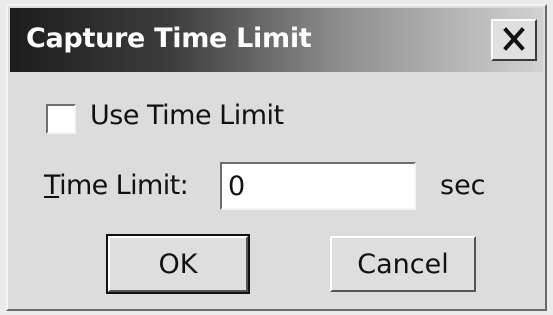  I want to click on use-time-limit-label: Use Time Limit, so click(187, 115).